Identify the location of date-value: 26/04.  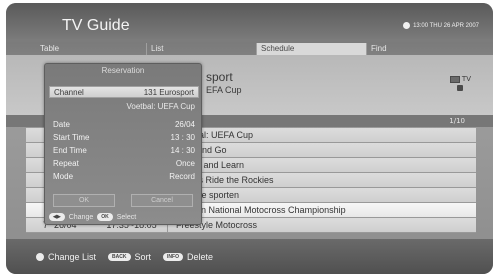
(184, 124).